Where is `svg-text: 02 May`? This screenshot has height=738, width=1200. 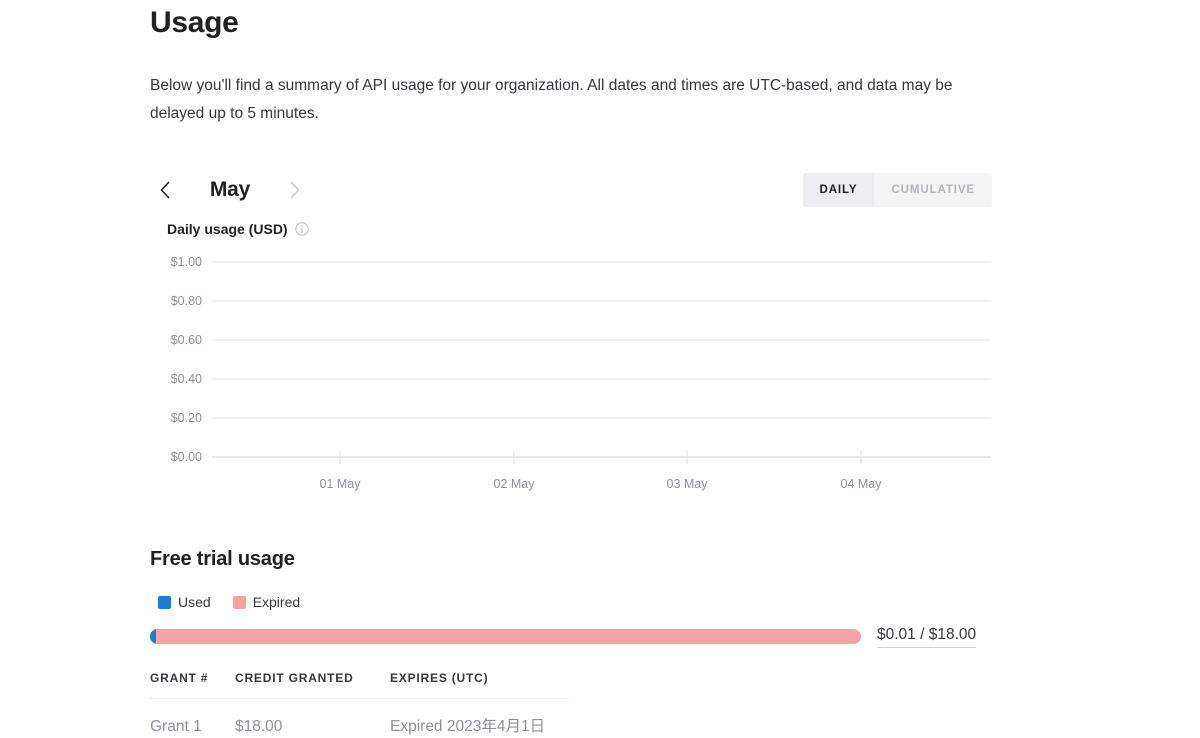
svg-text: 02 May is located at coordinates (515, 484).